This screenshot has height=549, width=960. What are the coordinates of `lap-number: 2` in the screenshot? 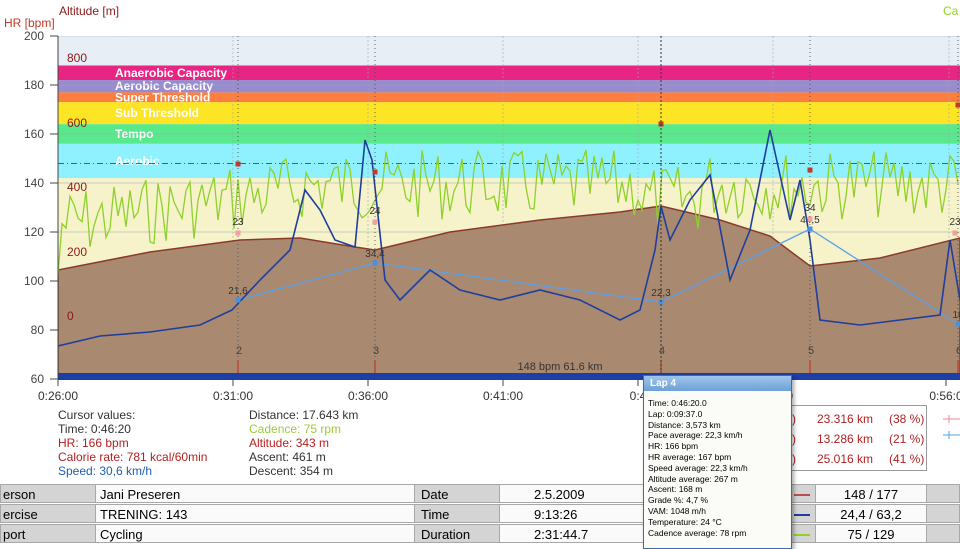 It's located at (239, 351).